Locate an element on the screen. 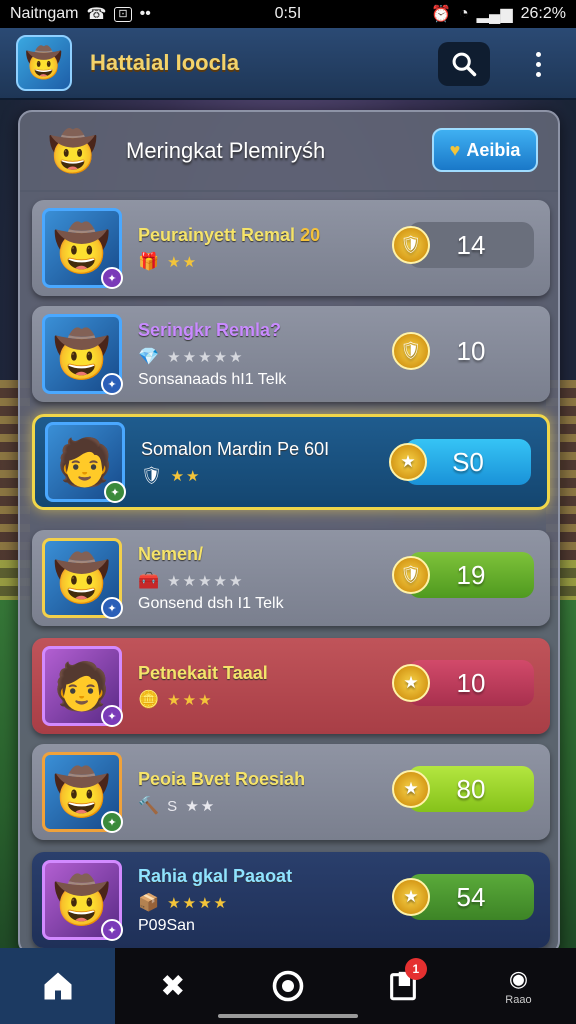 The image size is (576, 1024). call-icon: ☎ is located at coordinates (96, 14).